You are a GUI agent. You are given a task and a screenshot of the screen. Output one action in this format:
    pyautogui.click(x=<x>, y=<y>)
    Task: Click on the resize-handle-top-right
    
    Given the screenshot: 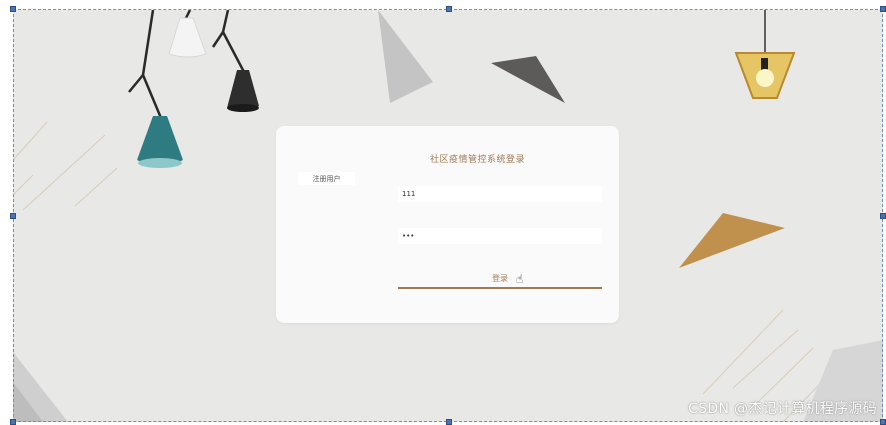 What is the action you would take?
    pyautogui.click(x=883, y=9)
    